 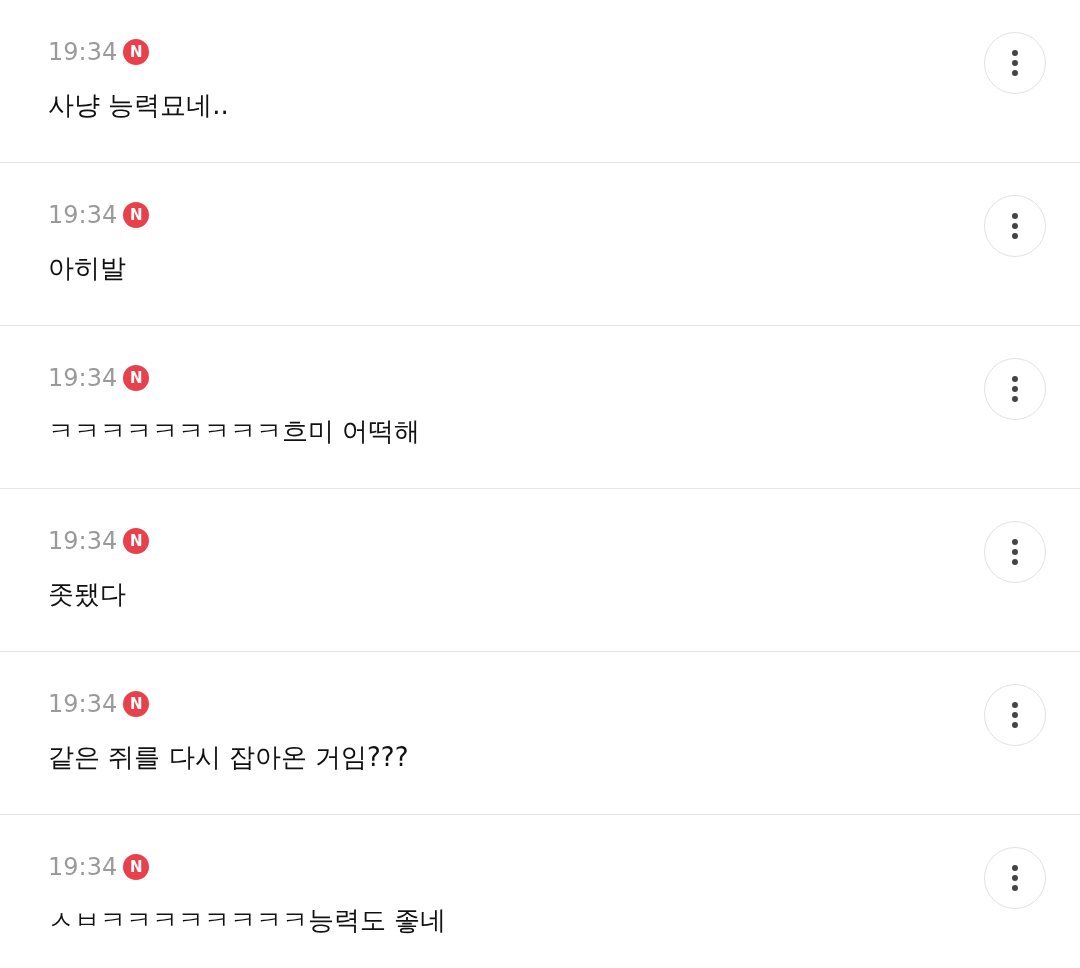 What do you see at coordinates (87, 268) in the screenshot?
I see `comment-text: 아히발` at bounding box center [87, 268].